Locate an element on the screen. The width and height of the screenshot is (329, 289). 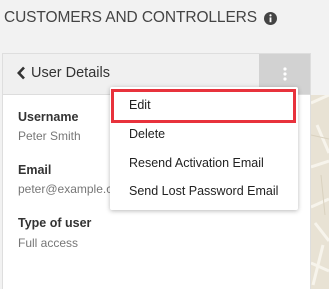
email-label: Email is located at coordinates (35, 170).